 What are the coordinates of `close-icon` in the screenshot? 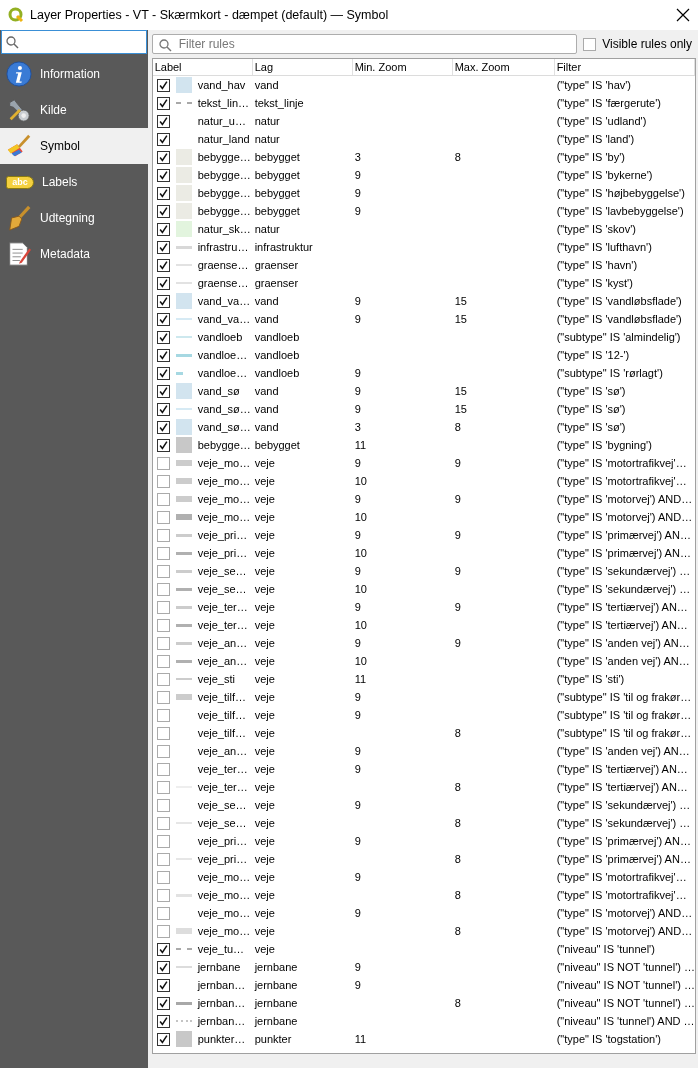 It's located at (683, 15).